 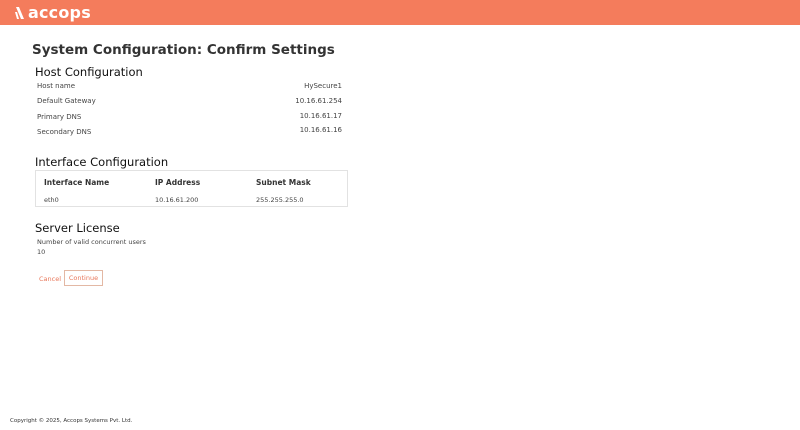 What do you see at coordinates (323, 86) in the screenshot?
I see `host-name-value: HySecure1` at bounding box center [323, 86].